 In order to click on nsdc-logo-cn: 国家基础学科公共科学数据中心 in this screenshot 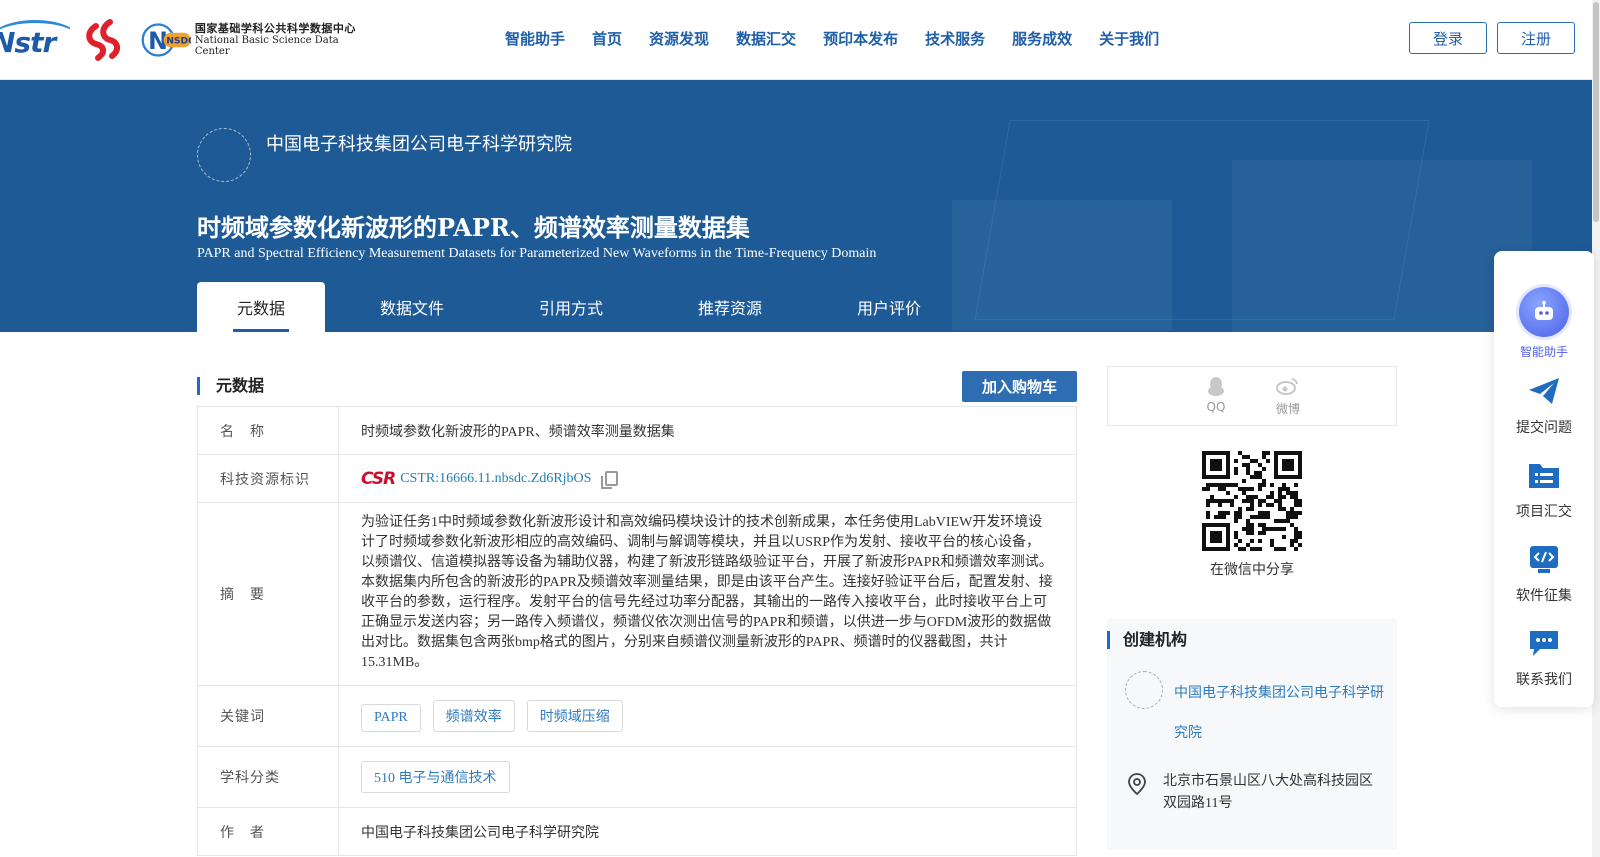, I will do `click(275, 28)`.